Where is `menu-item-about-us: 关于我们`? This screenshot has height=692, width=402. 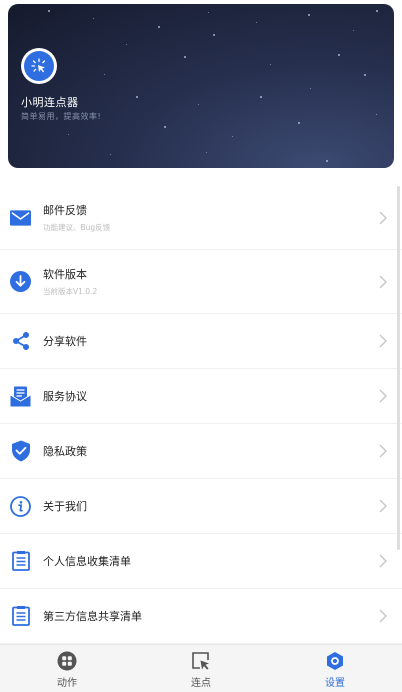 menu-item-about-us: 关于我们 is located at coordinates (201, 506).